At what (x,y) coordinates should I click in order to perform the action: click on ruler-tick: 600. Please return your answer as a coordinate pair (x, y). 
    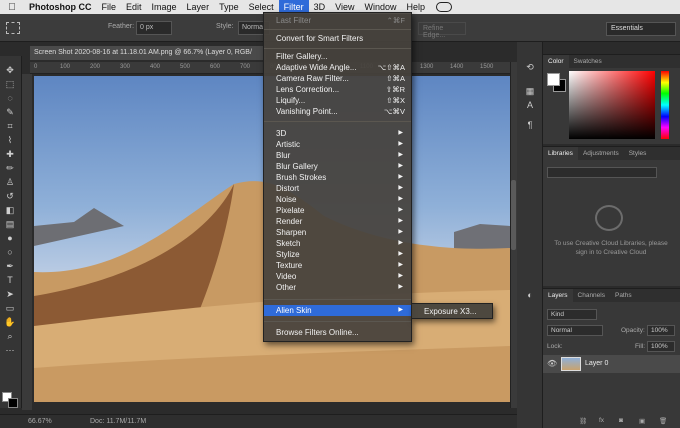
    Looking at the image, I should click on (215, 67).